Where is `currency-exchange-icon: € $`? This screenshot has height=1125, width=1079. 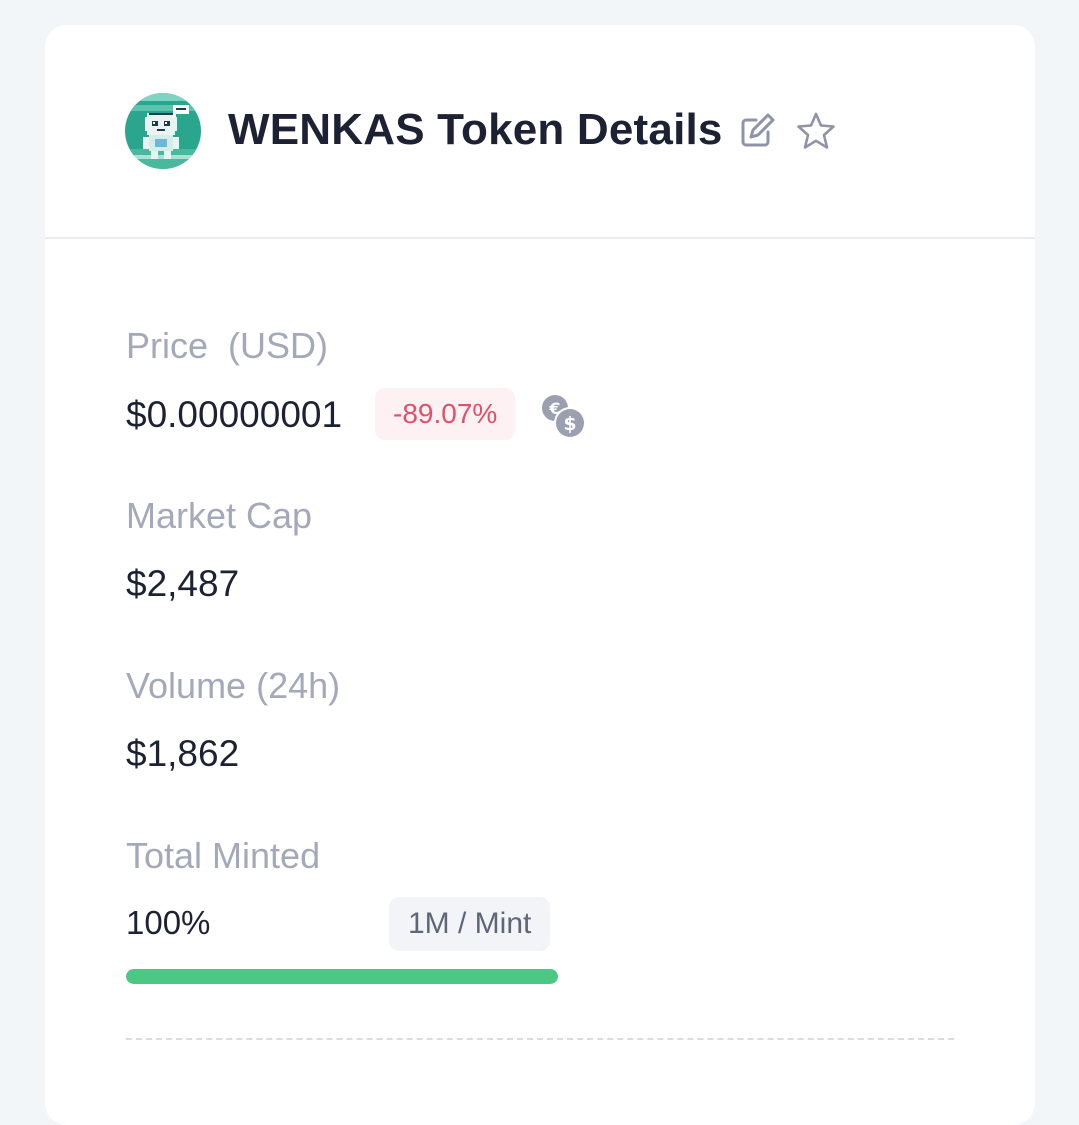 currency-exchange-icon: € $ is located at coordinates (564, 417).